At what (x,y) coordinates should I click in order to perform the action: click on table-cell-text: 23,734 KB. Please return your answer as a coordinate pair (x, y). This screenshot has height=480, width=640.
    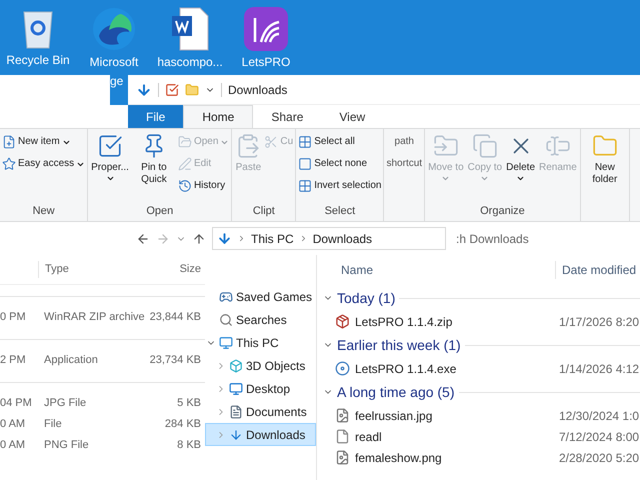
    Looking at the image, I should click on (175, 360).